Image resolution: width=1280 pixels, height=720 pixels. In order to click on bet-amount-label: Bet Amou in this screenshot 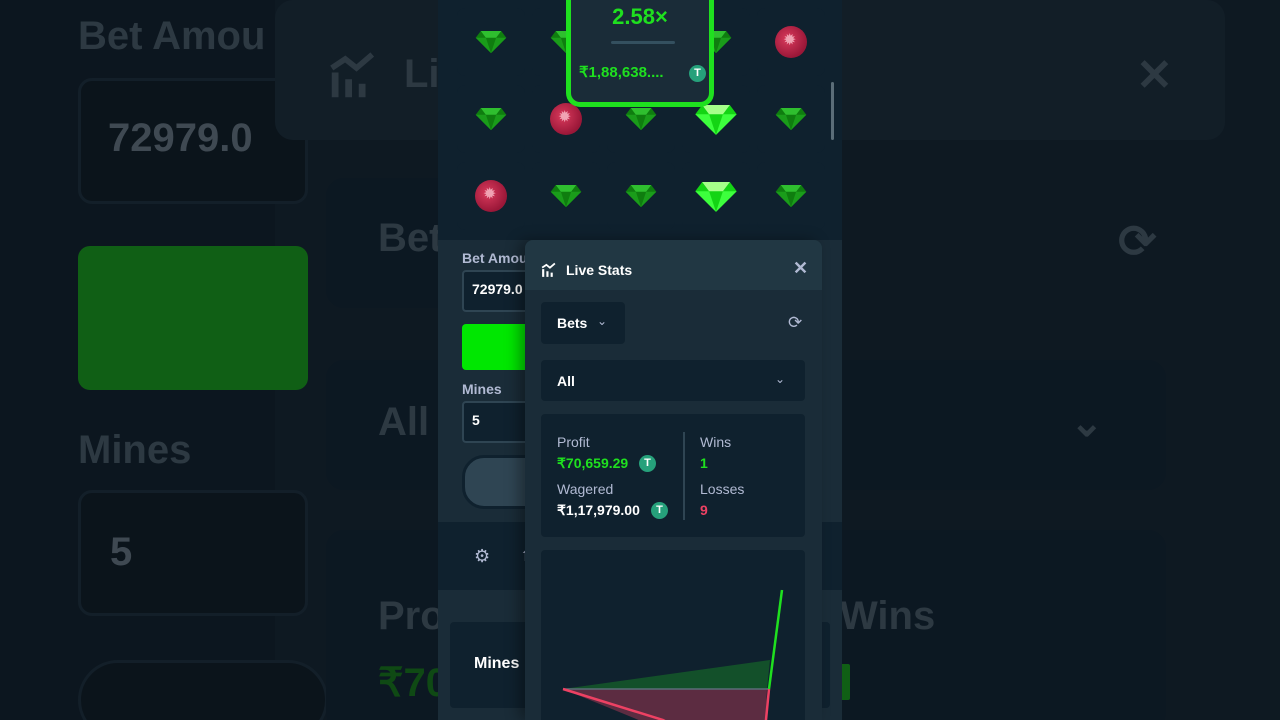, I will do `click(495, 258)`.